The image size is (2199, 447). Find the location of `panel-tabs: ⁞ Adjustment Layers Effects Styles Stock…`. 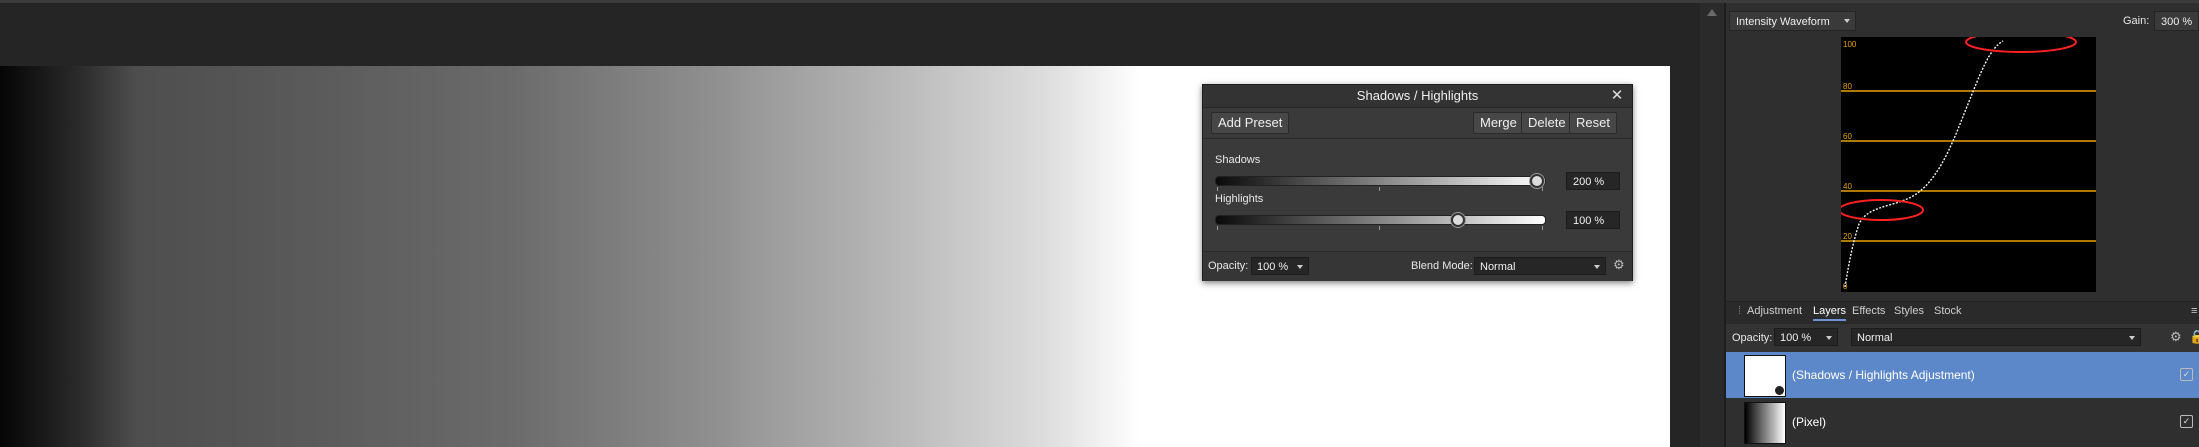

panel-tabs: ⁞ Adjustment Layers Effects Styles Stock… is located at coordinates (1962, 313).